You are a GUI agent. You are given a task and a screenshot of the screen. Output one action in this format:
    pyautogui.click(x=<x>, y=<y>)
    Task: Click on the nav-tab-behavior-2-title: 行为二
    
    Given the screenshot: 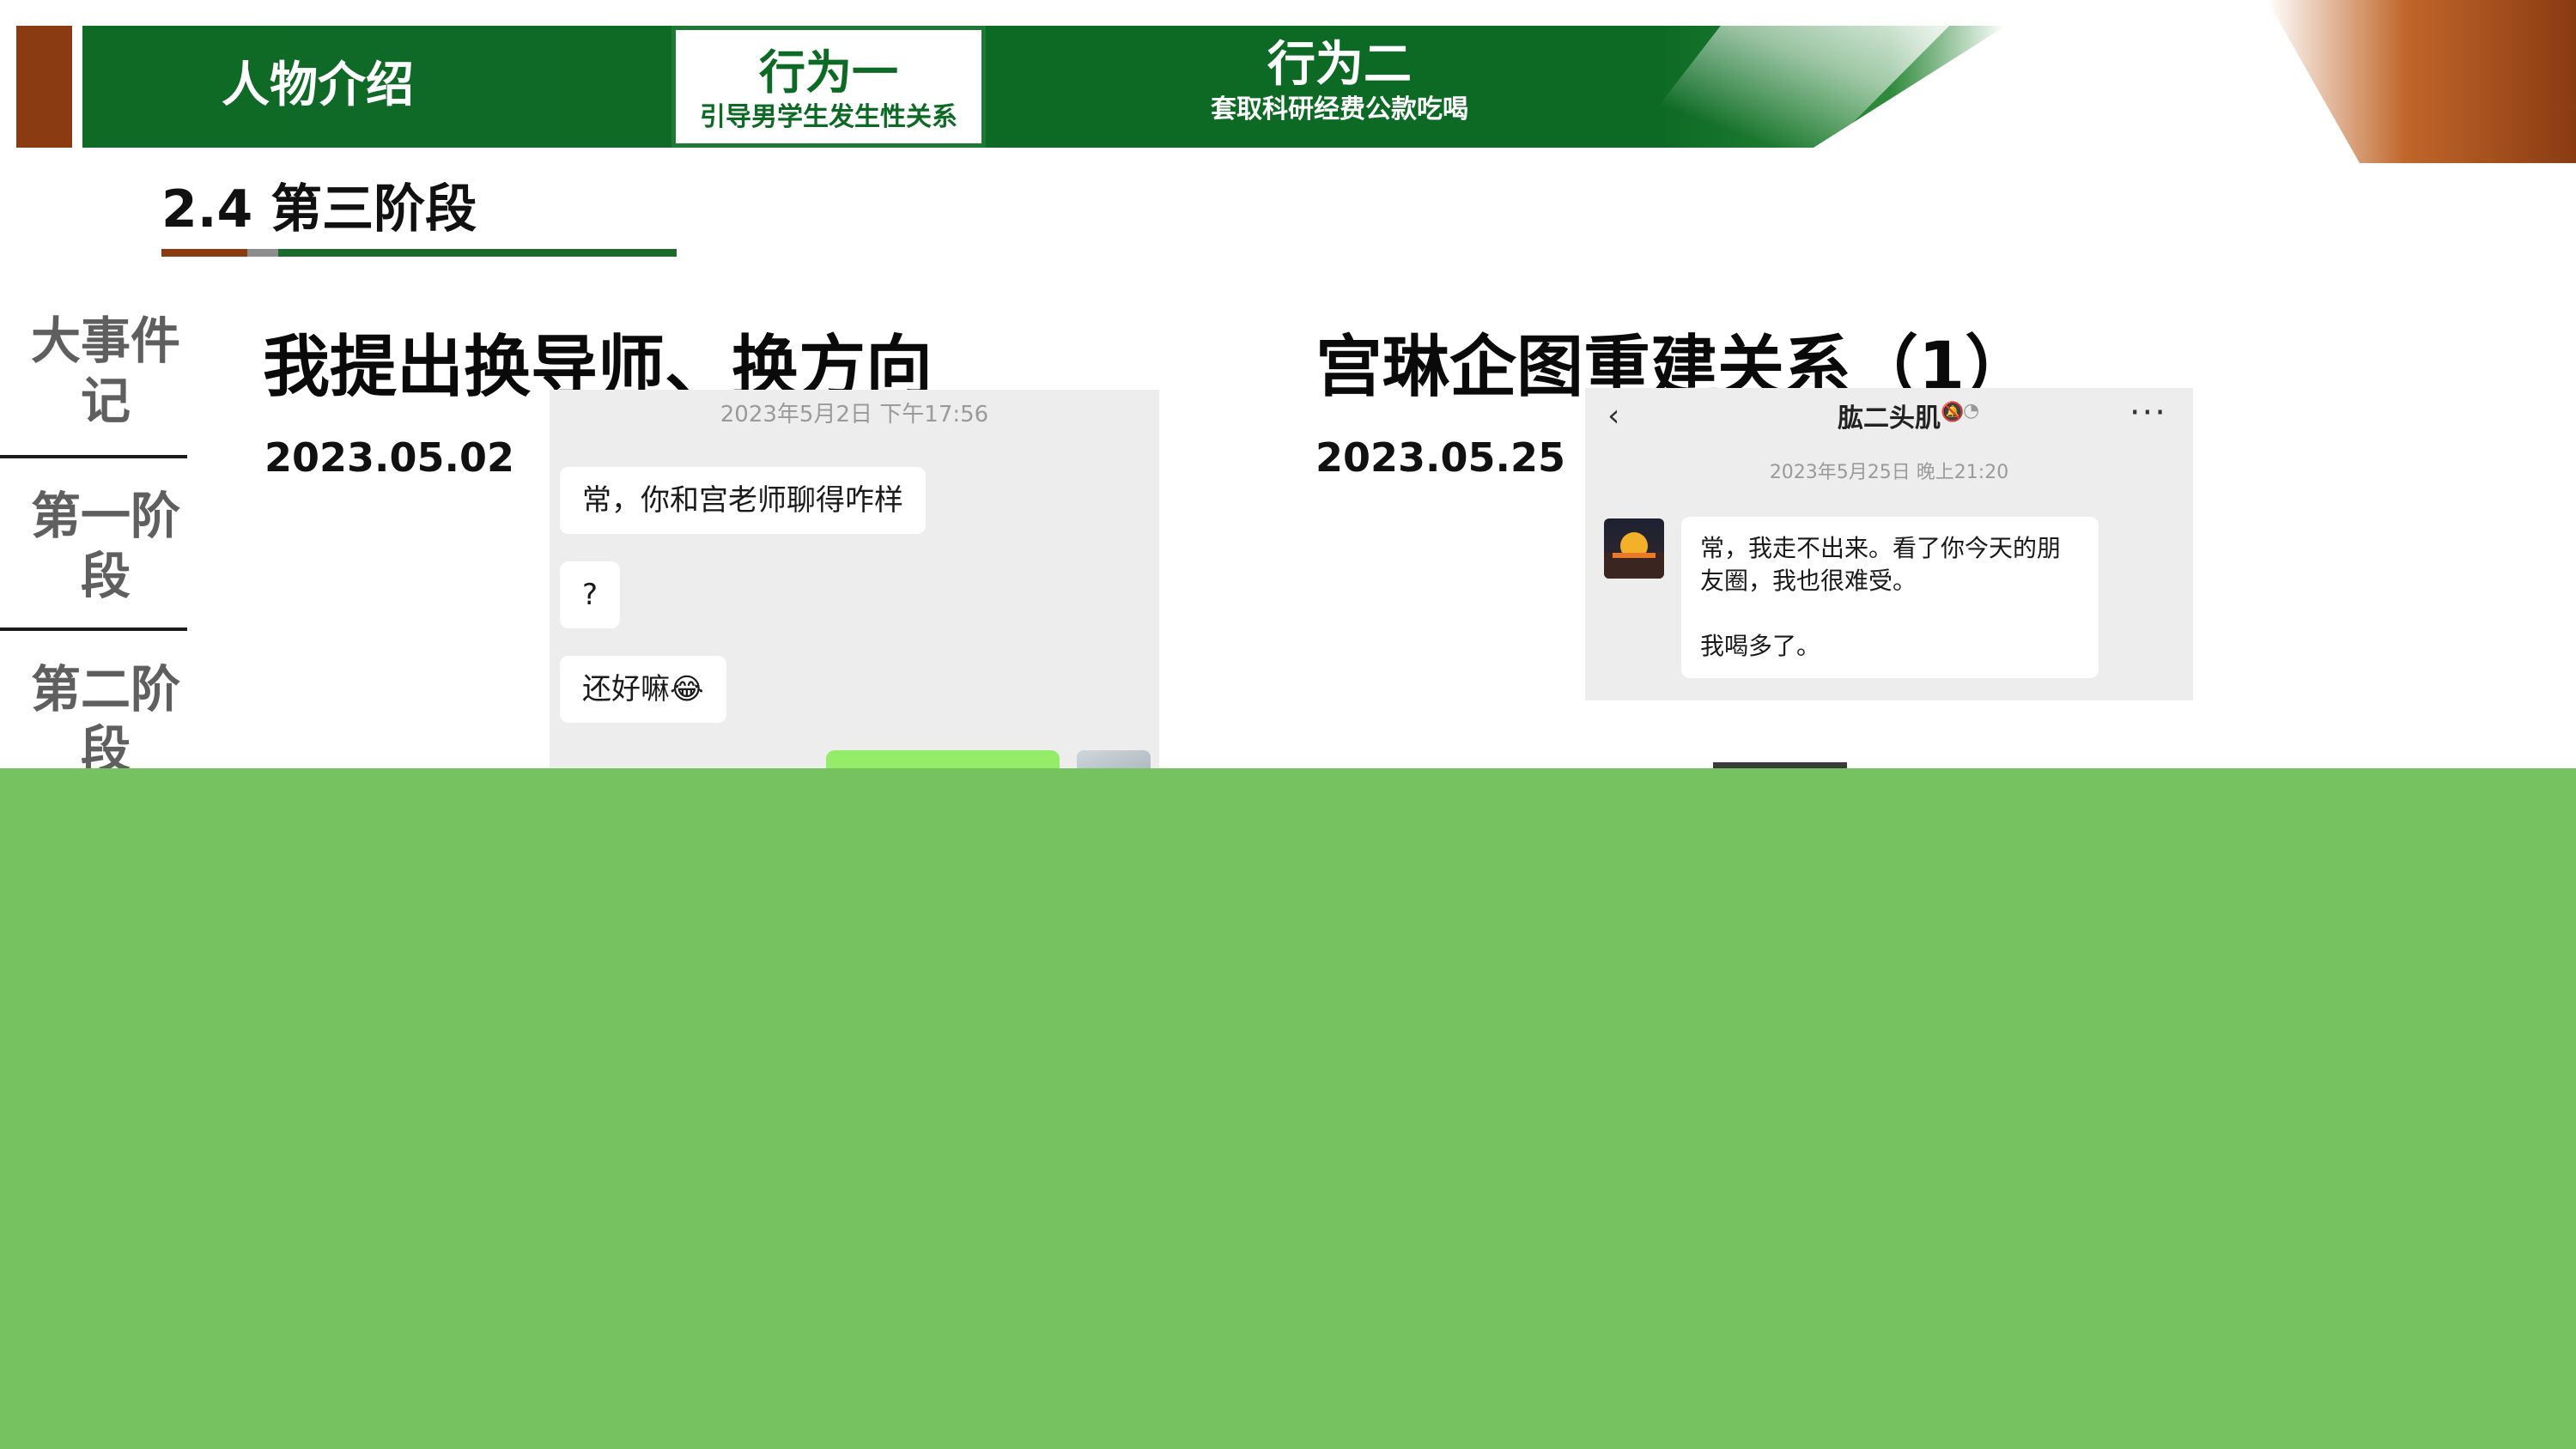 What is the action you would take?
    pyautogui.click(x=1339, y=65)
    